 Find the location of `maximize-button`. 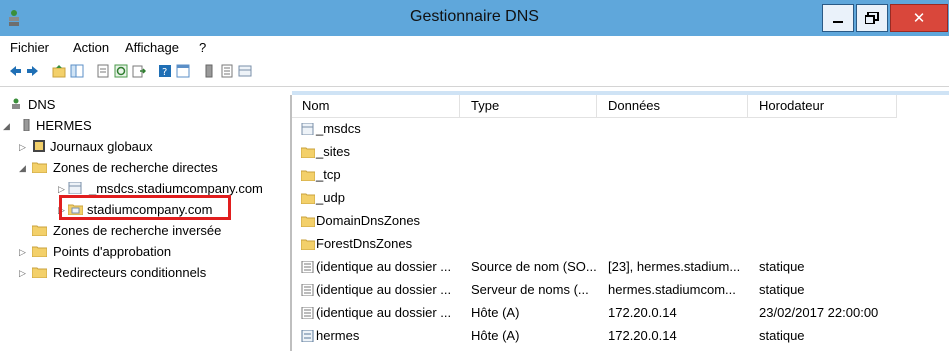

maximize-button is located at coordinates (872, 18).